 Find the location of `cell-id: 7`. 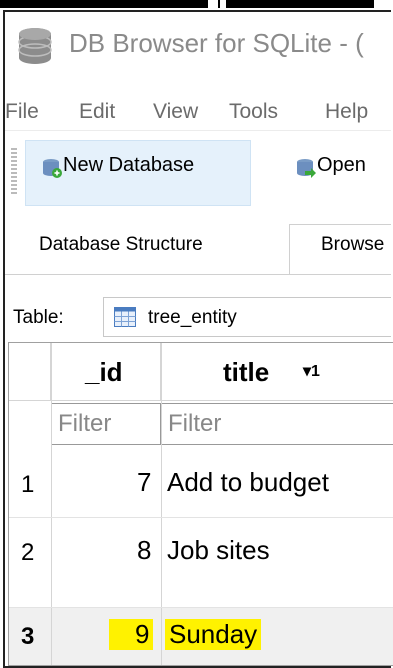

cell-id: 7 is located at coordinates (144, 482).